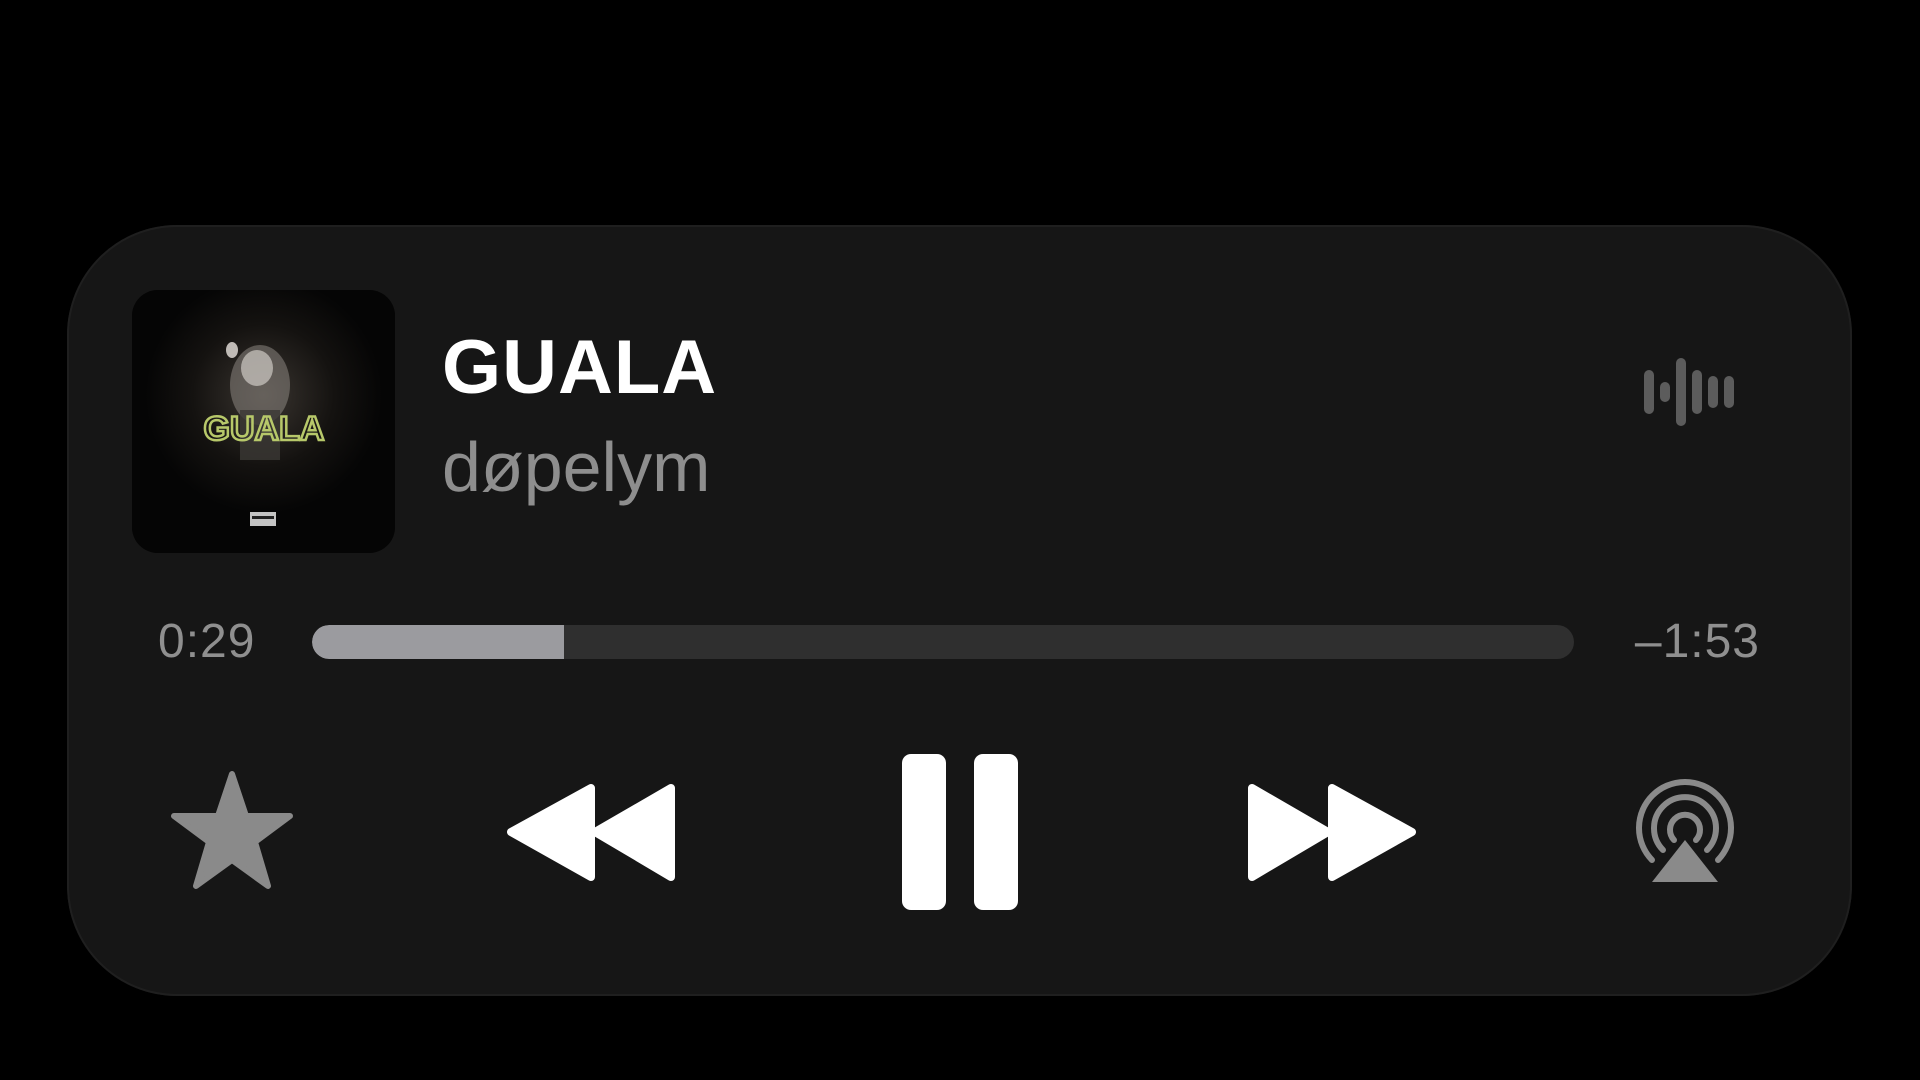 The height and width of the screenshot is (1080, 1920). I want to click on rewind-icon, so click(591, 832).